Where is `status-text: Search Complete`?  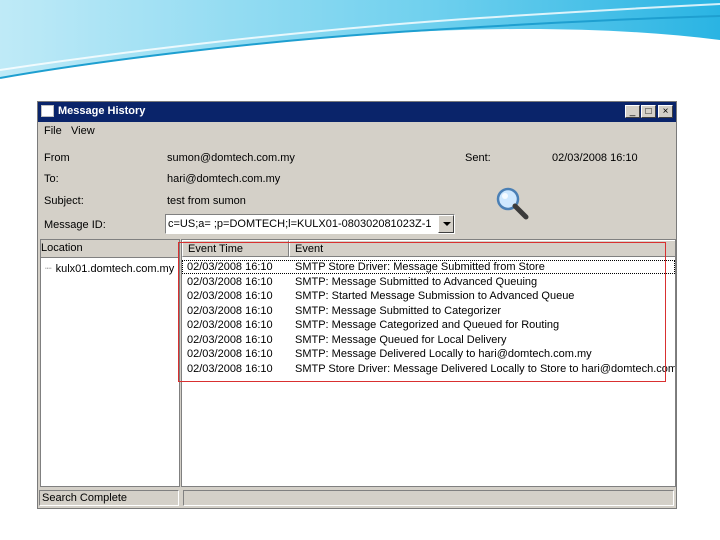 status-text: Search Complete is located at coordinates (84, 498).